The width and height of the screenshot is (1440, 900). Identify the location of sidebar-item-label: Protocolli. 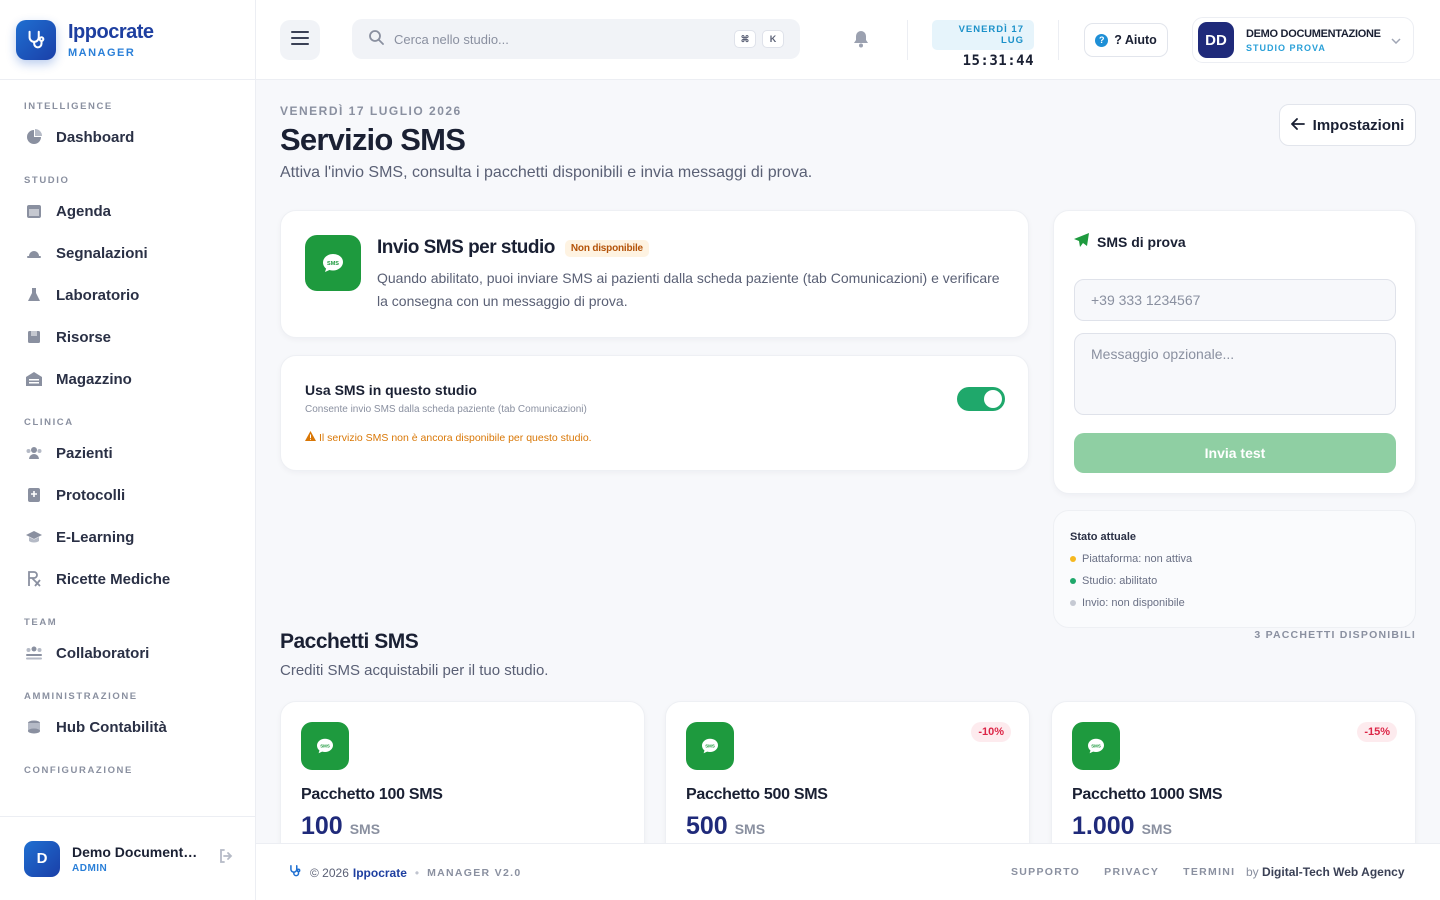
(91, 495).